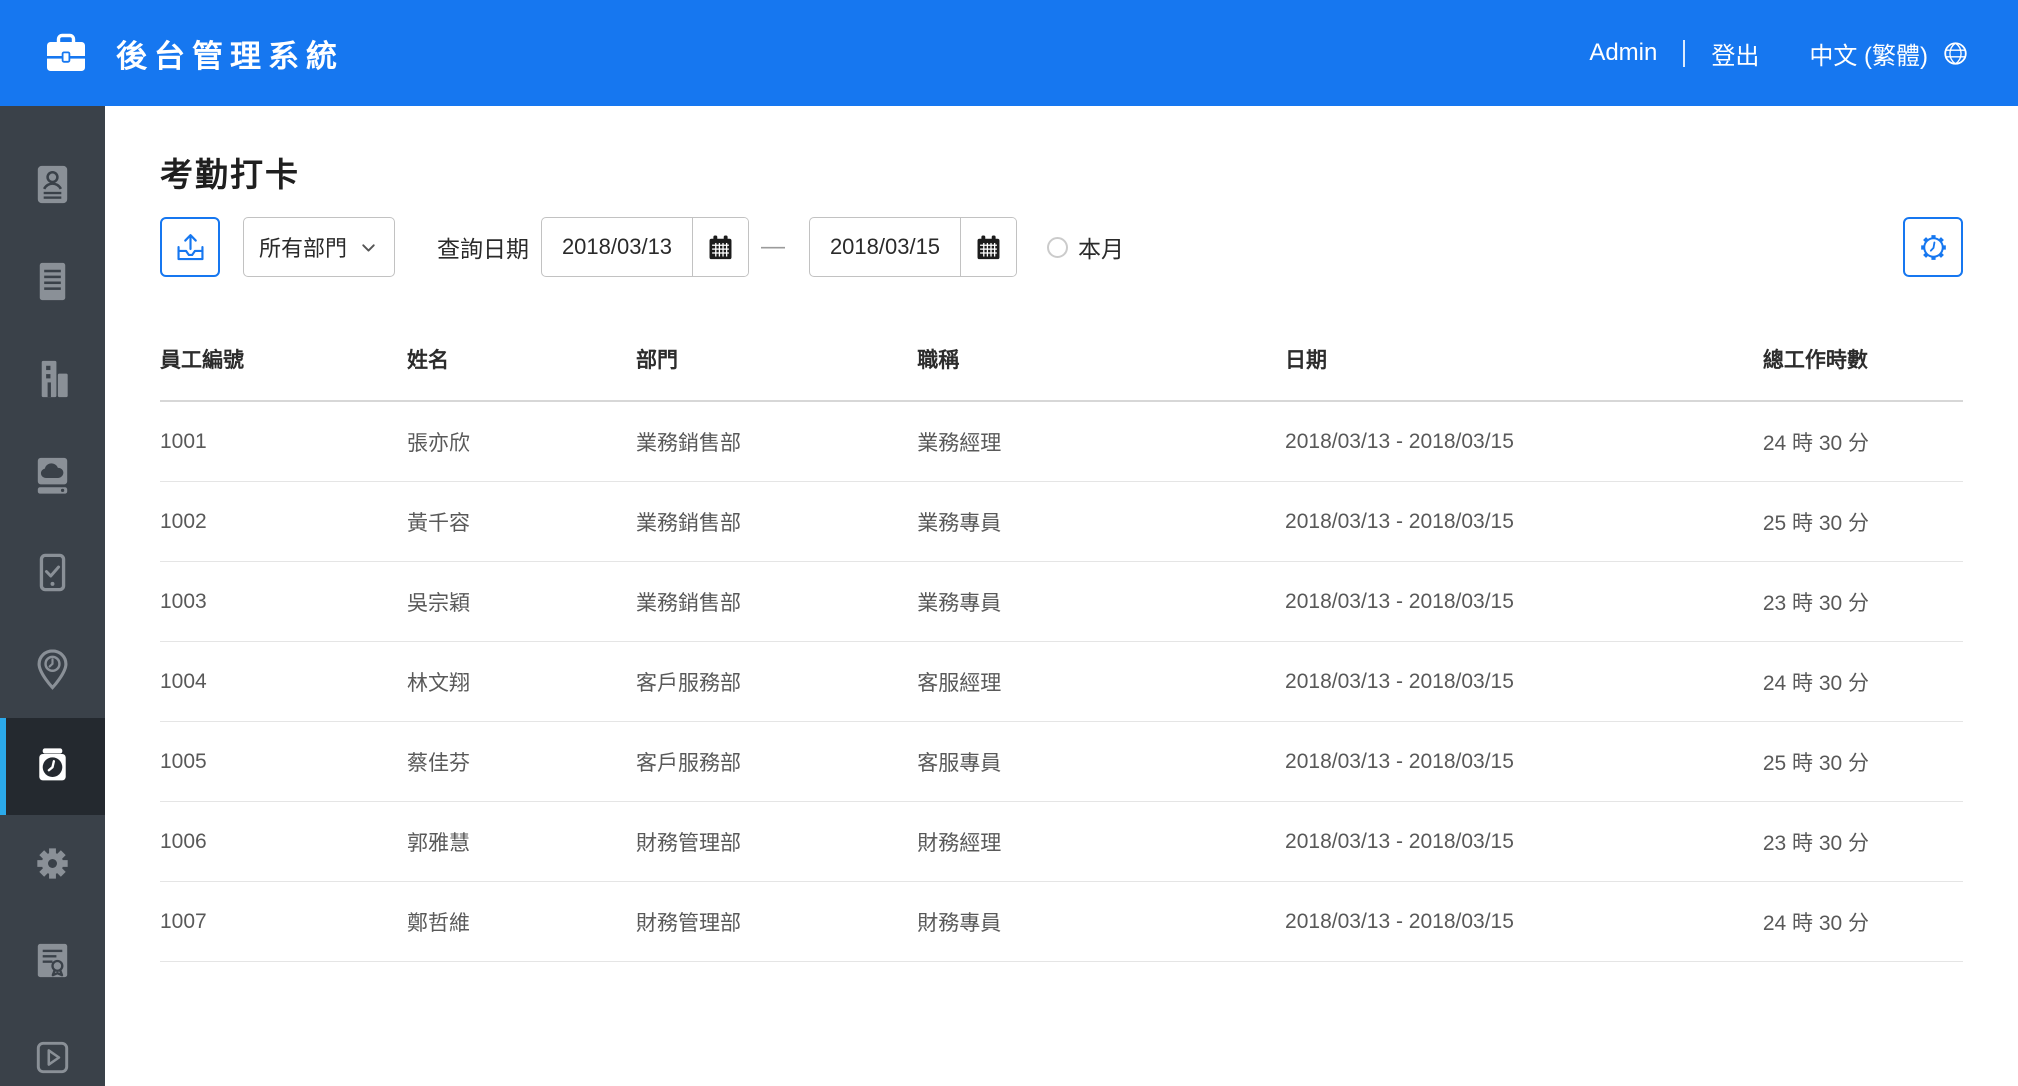  What do you see at coordinates (521, 841) in the screenshot?
I see `cell-name: 郭雅慧` at bounding box center [521, 841].